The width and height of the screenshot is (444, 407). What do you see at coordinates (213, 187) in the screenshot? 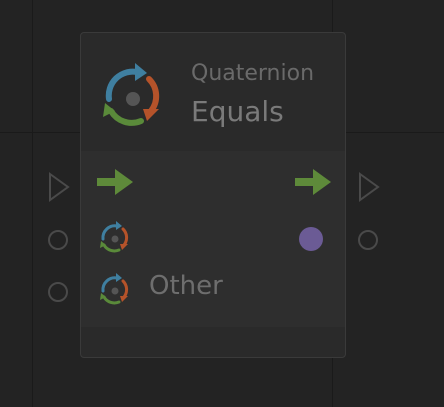
I see `flow-row` at bounding box center [213, 187].